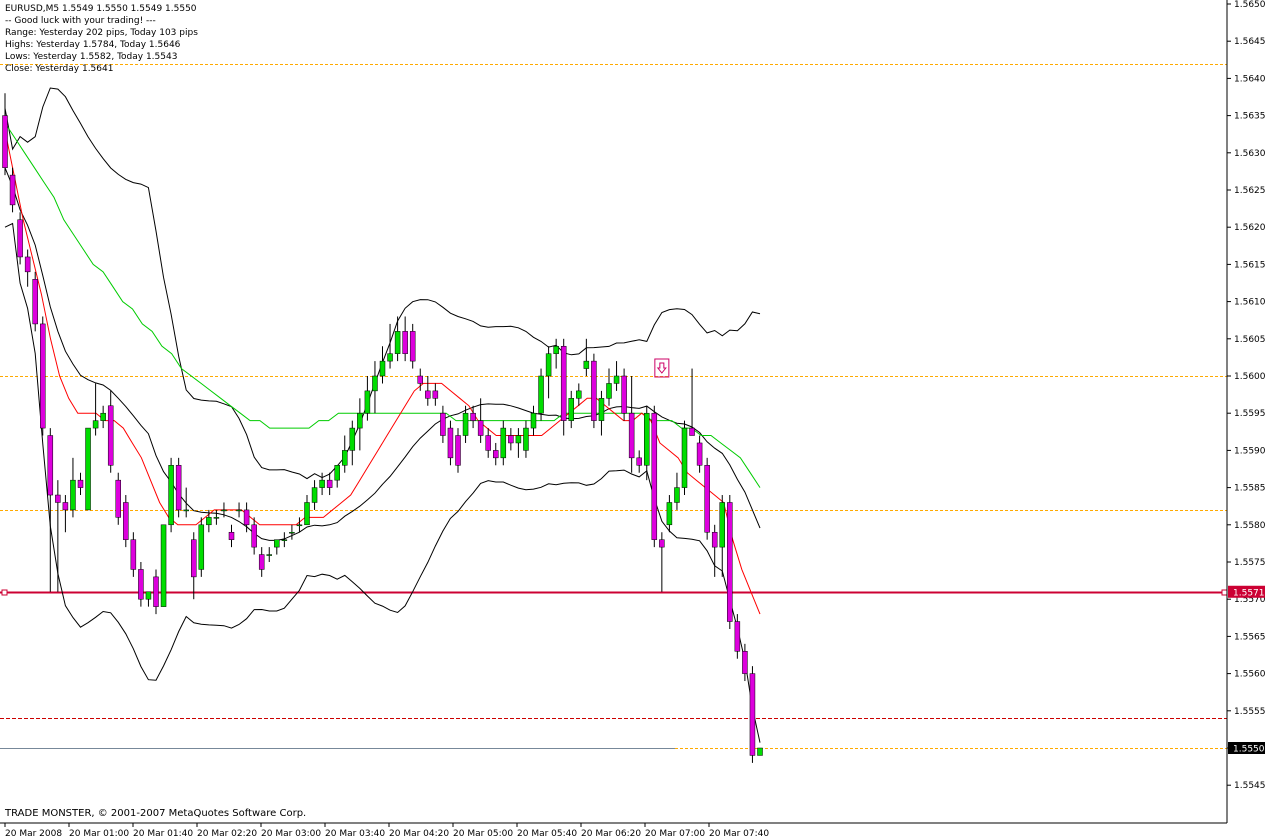 Image resolution: width=1266 pixels, height=840 pixels. Describe the element at coordinates (355, 834) in the screenshot. I see `x-tick-label: 20 Mar 03:40` at that location.